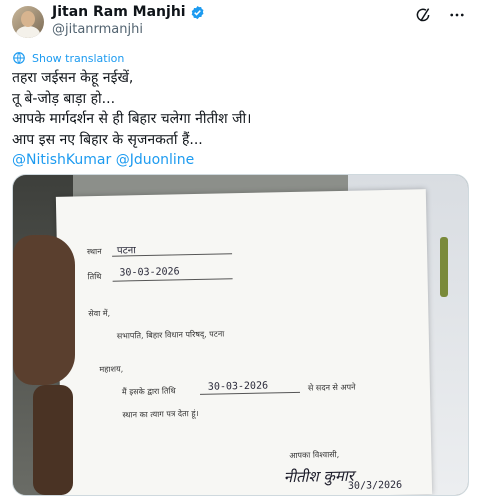  Describe the element at coordinates (444, 267) in the screenshot. I see `pen-in-pocket` at that location.